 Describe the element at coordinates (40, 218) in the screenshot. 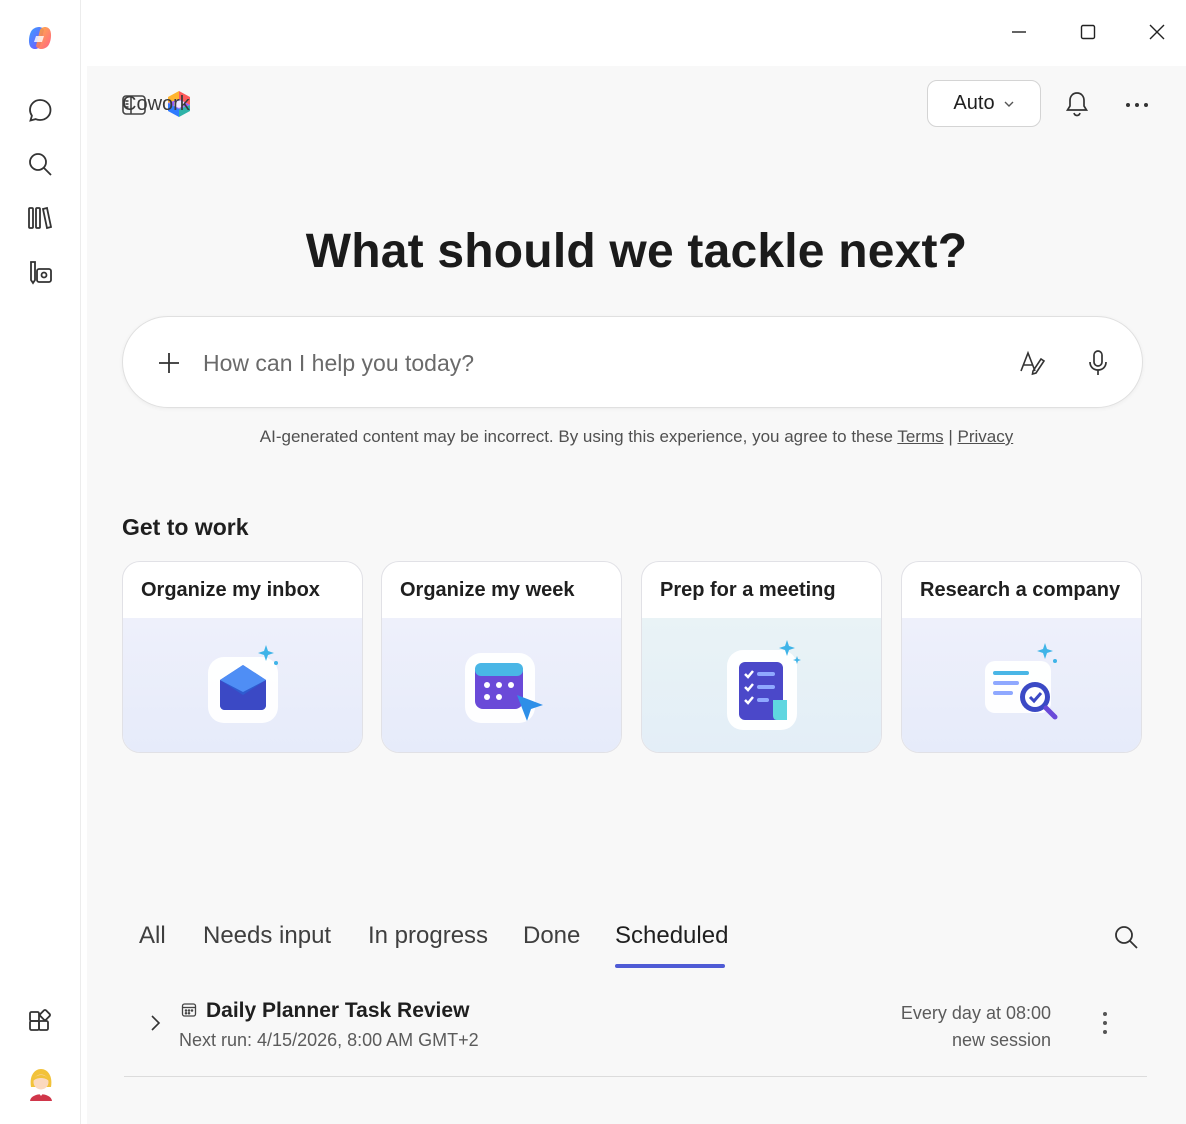

I see `library-icon` at that location.